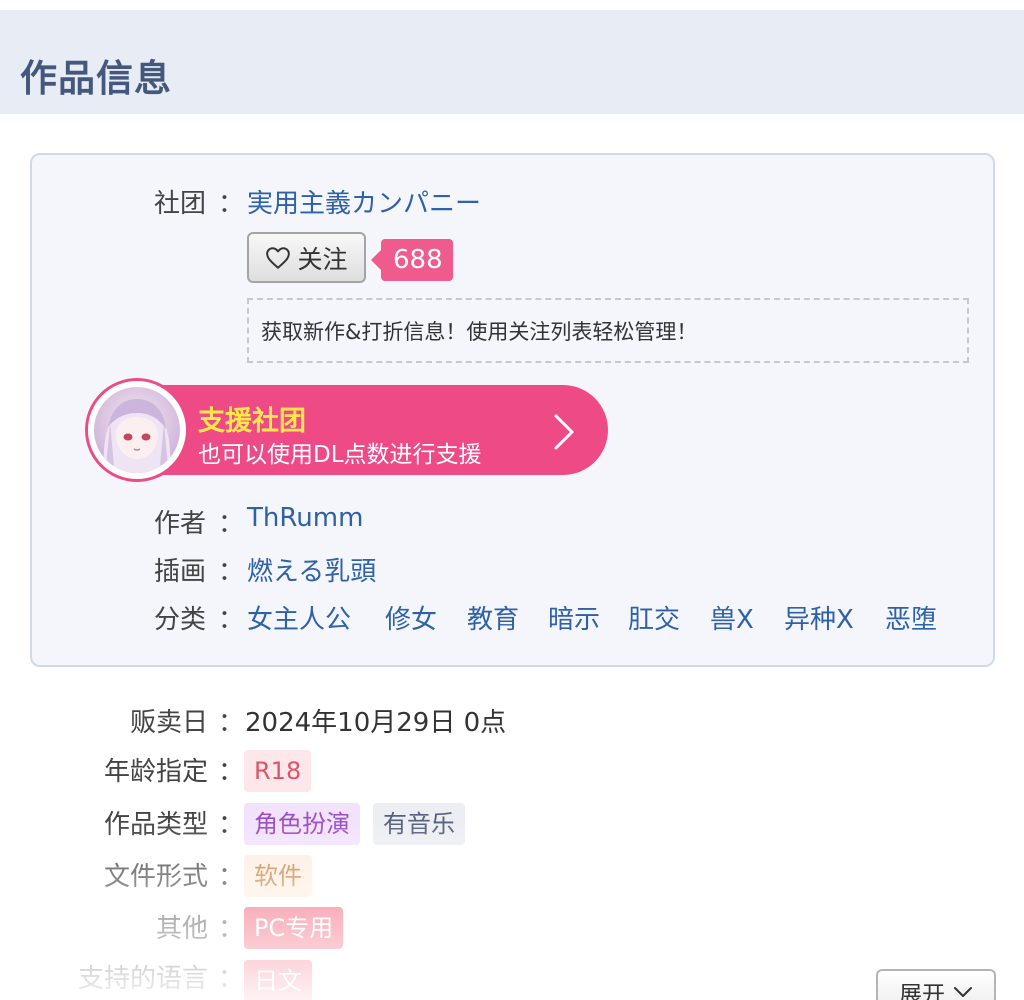 The height and width of the screenshot is (1000, 1024). I want to click on follow-notice-text: 获取新作&打折信息！使用关注列表轻松管理！, so click(479, 331).